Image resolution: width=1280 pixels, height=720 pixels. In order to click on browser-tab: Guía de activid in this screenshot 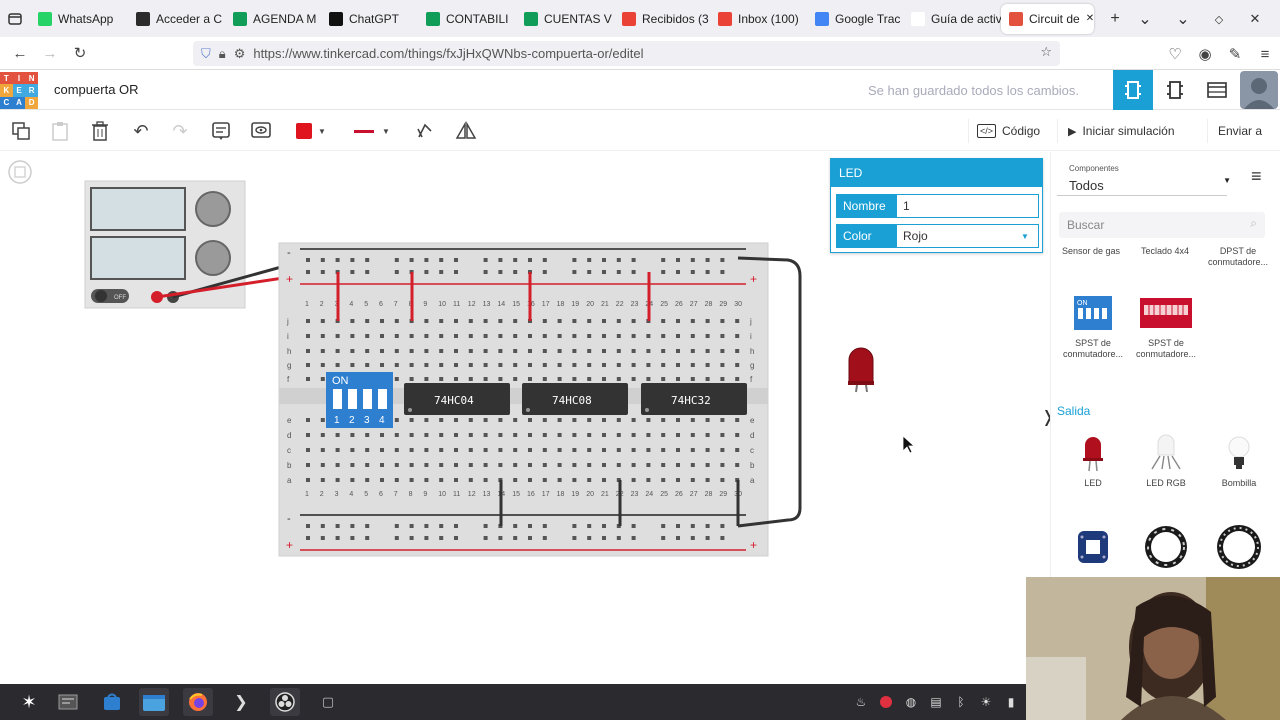, I will do `click(952, 19)`.